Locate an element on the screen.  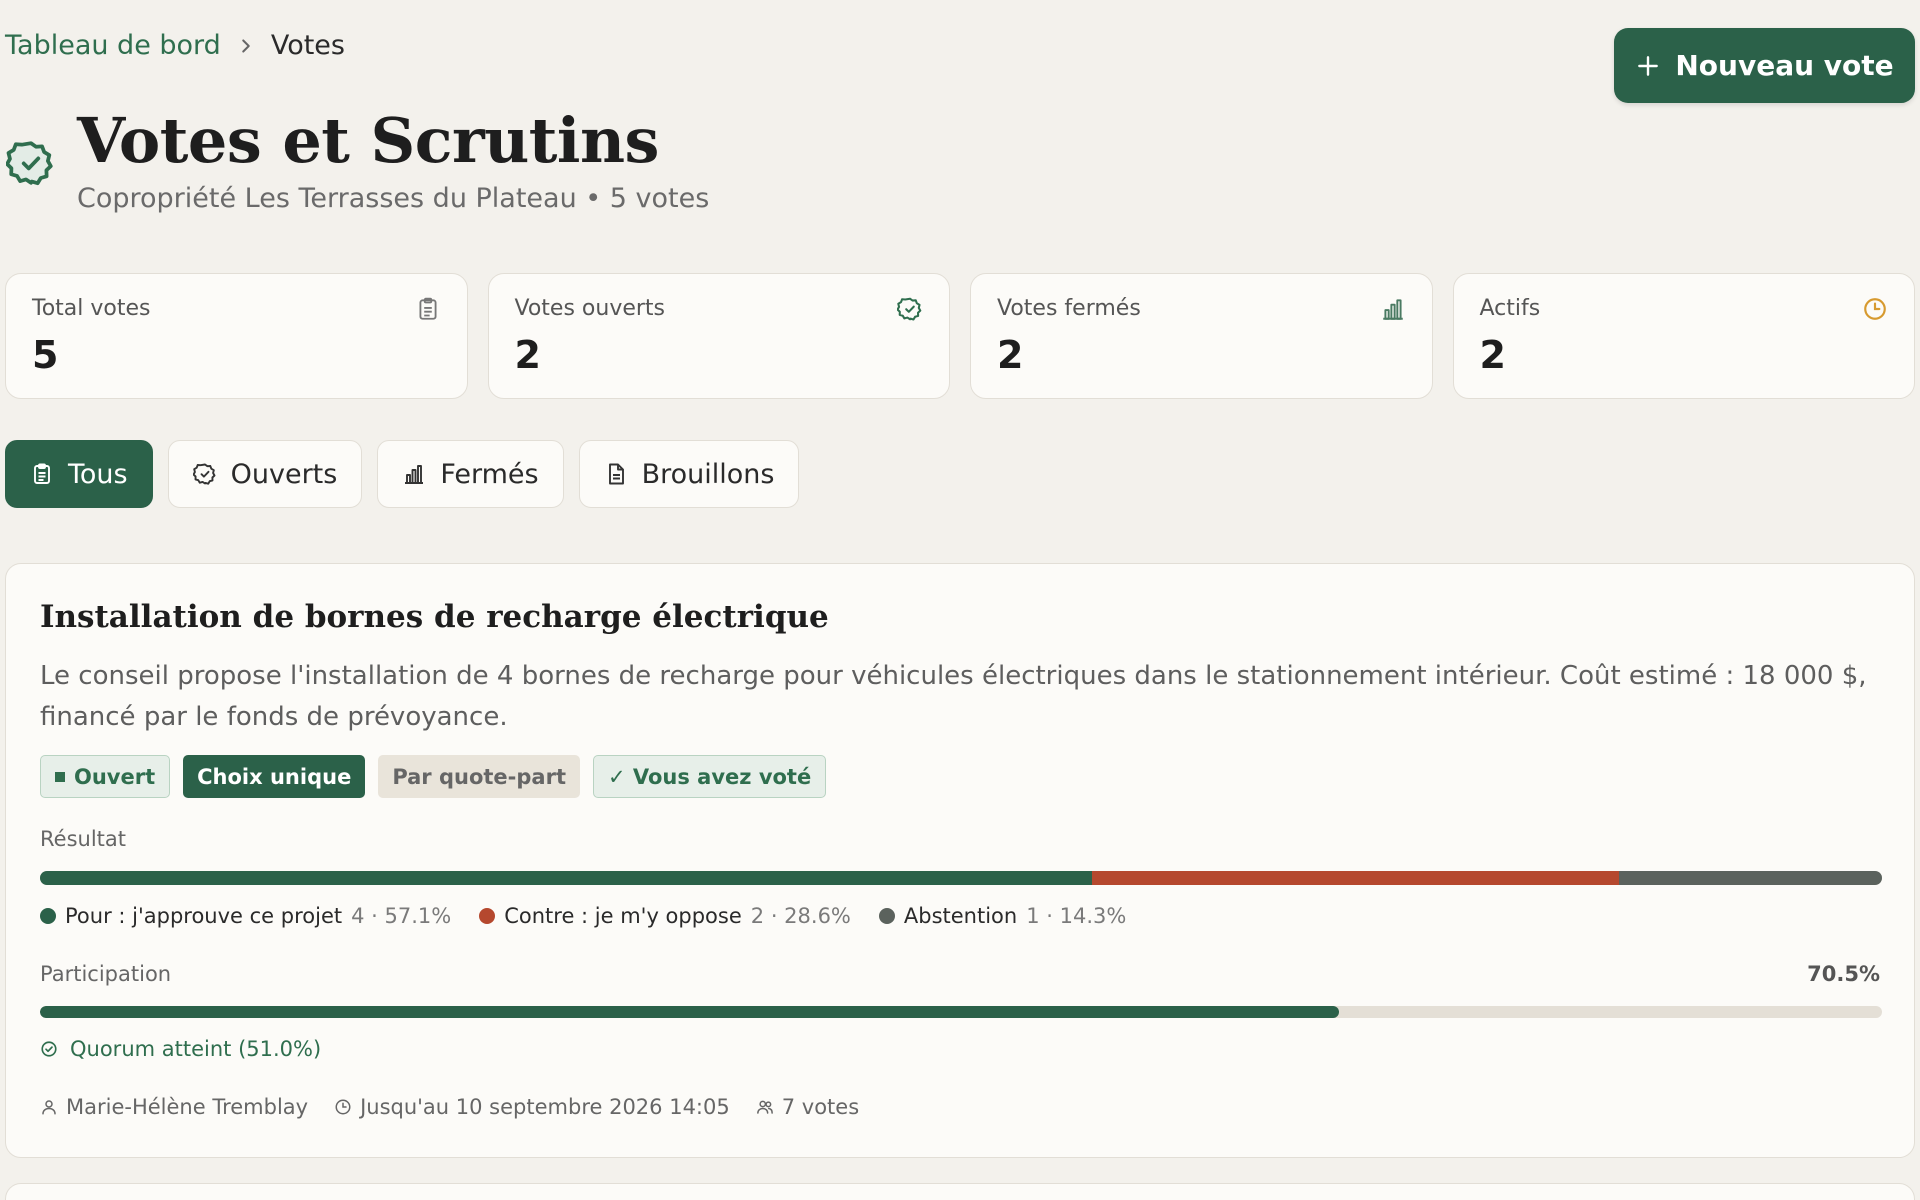
deadline-text: Jusqu'au 10 septembre 2026 14:05 is located at coordinates (545, 1107).